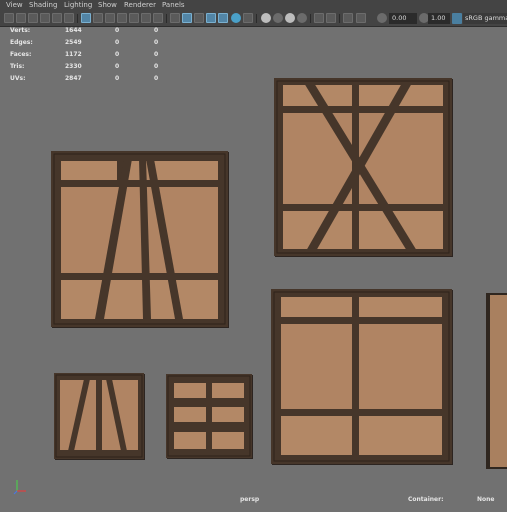 The image size is (507, 512). Describe the element at coordinates (173, 5) in the screenshot. I see `menu-panels: Panels` at that location.